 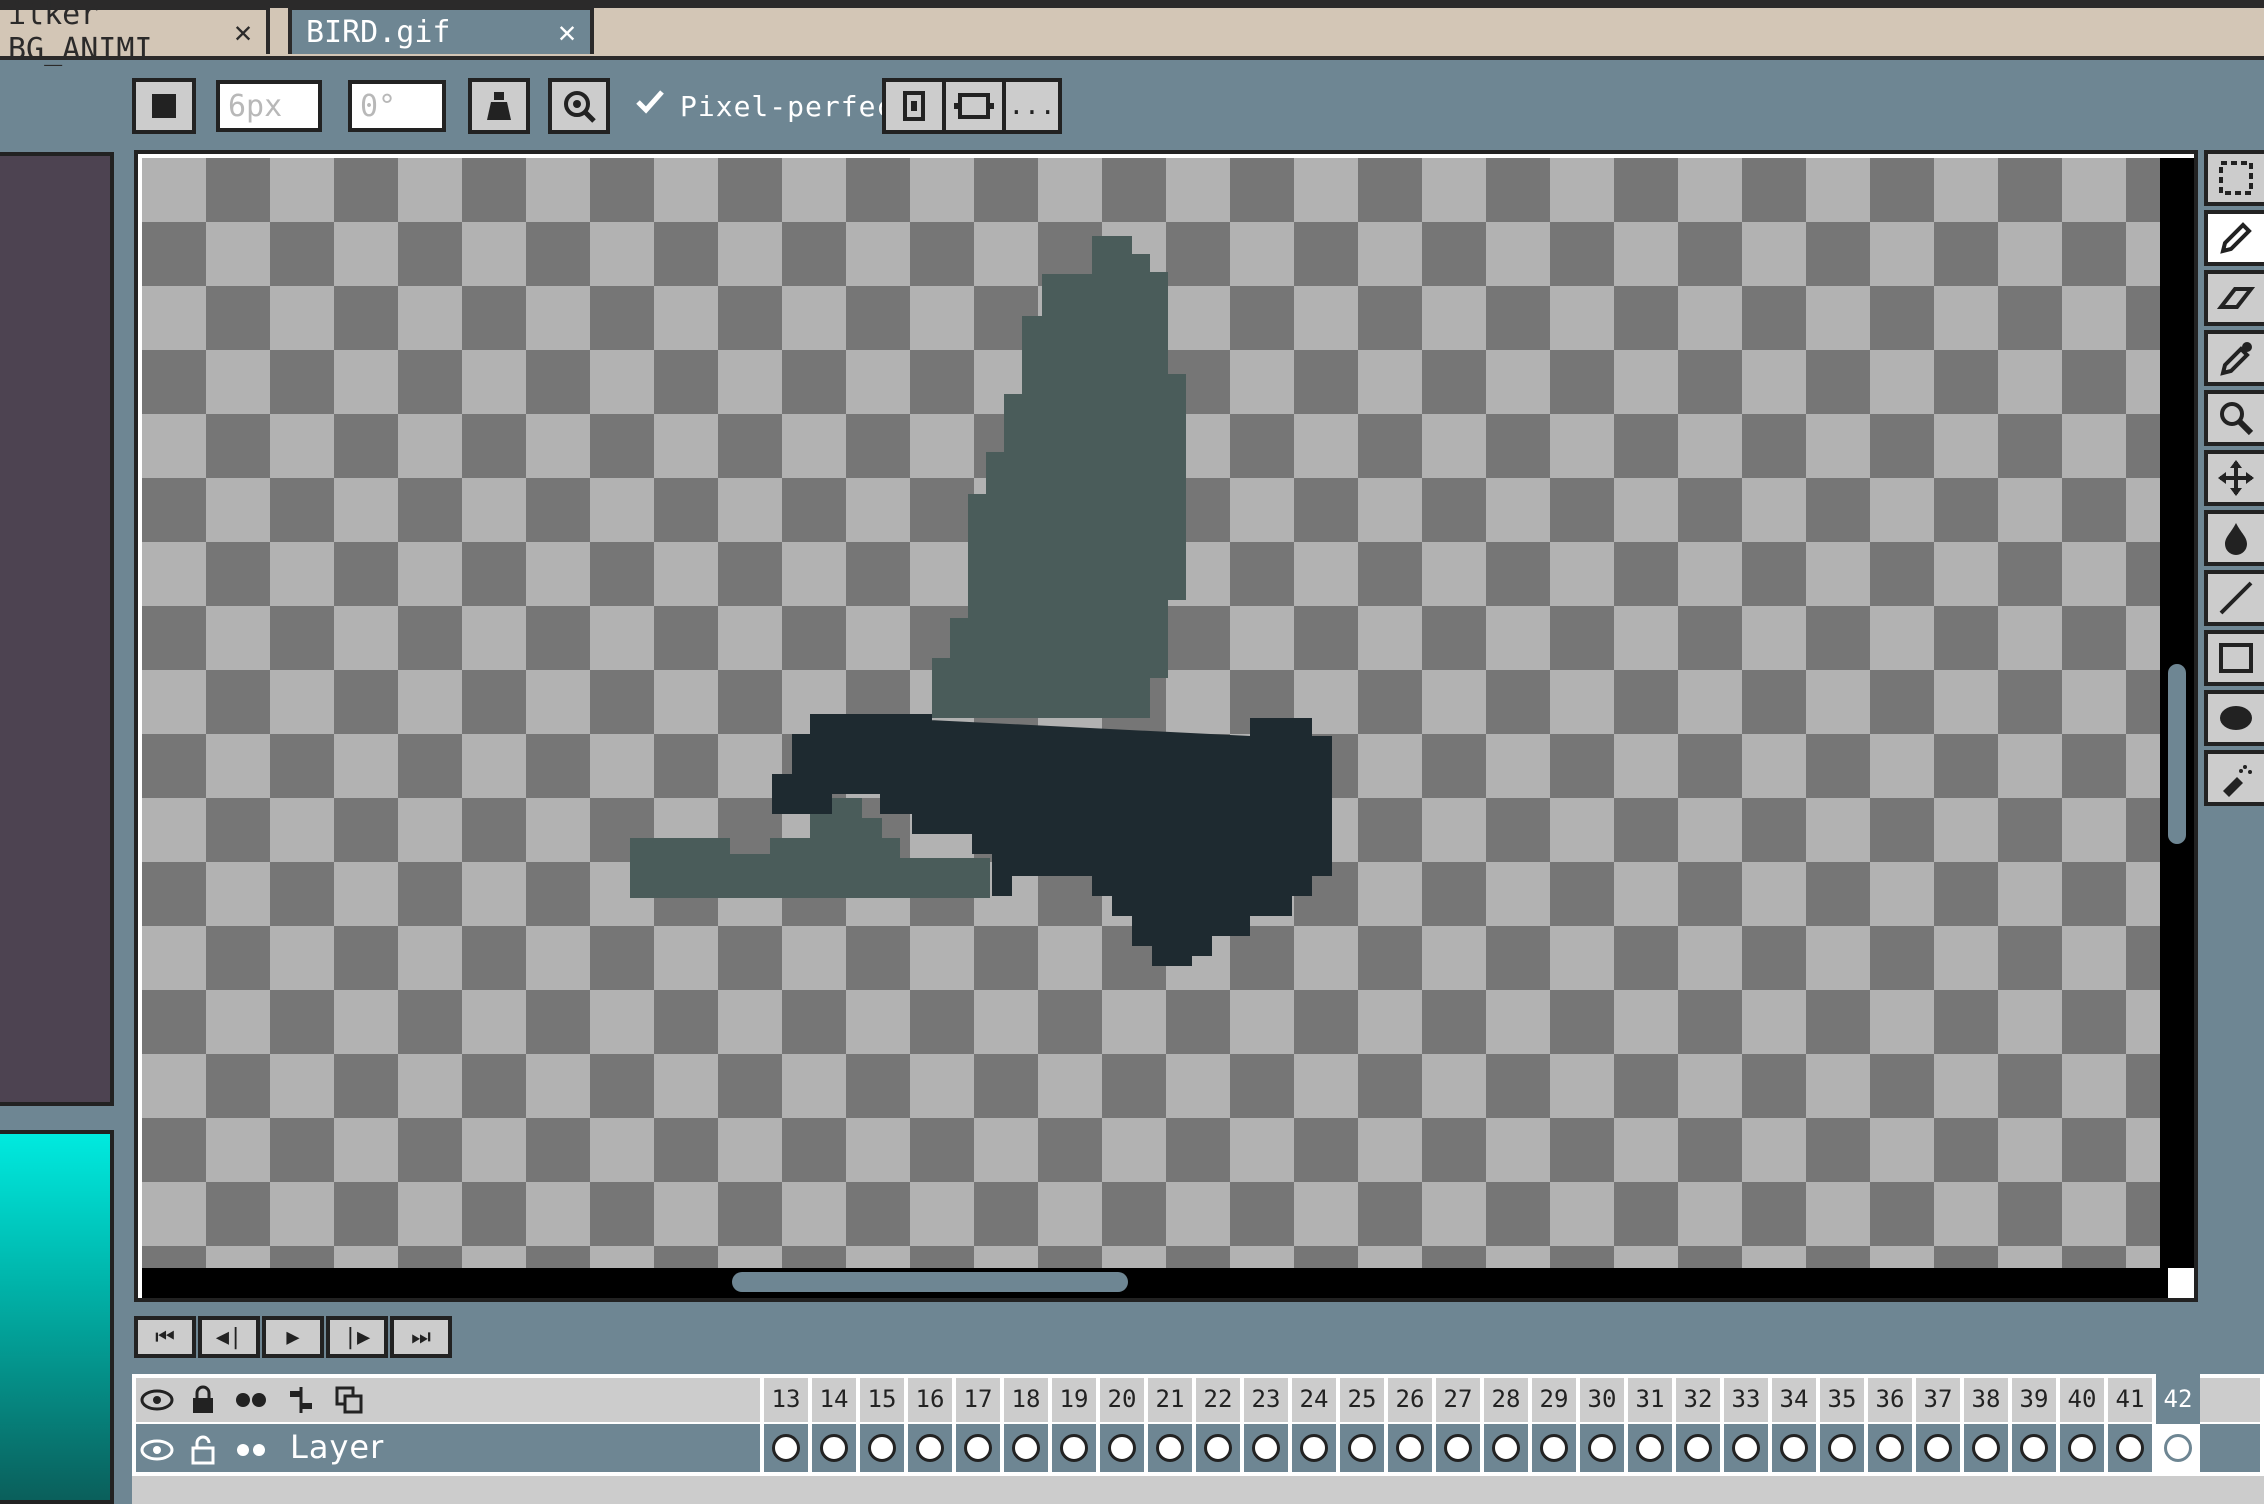 I want to click on frame-number: 32, so click(x=1696, y=1399).